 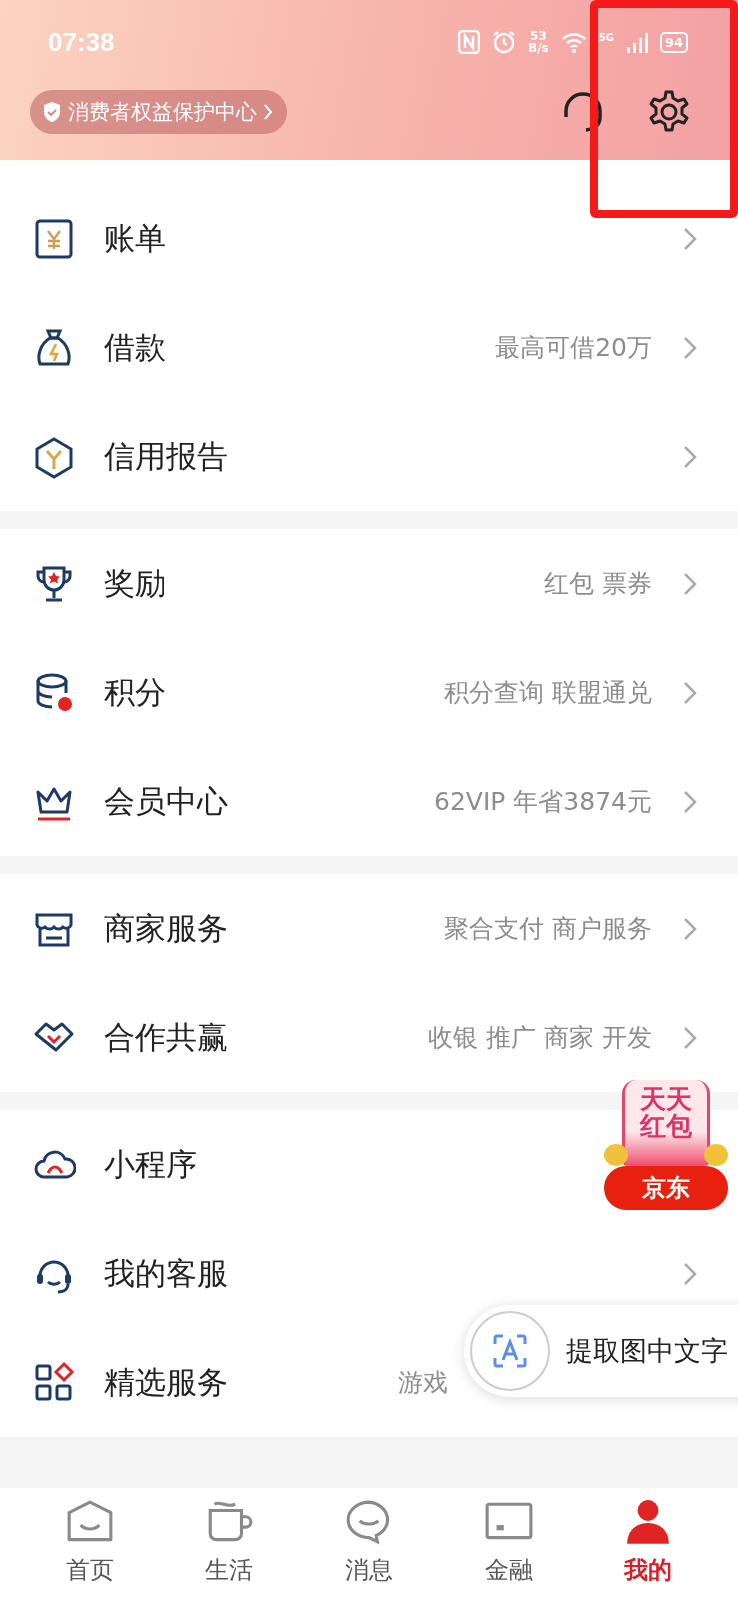 What do you see at coordinates (166, 1037) in the screenshot?
I see `menu-label: 合作共赢` at bounding box center [166, 1037].